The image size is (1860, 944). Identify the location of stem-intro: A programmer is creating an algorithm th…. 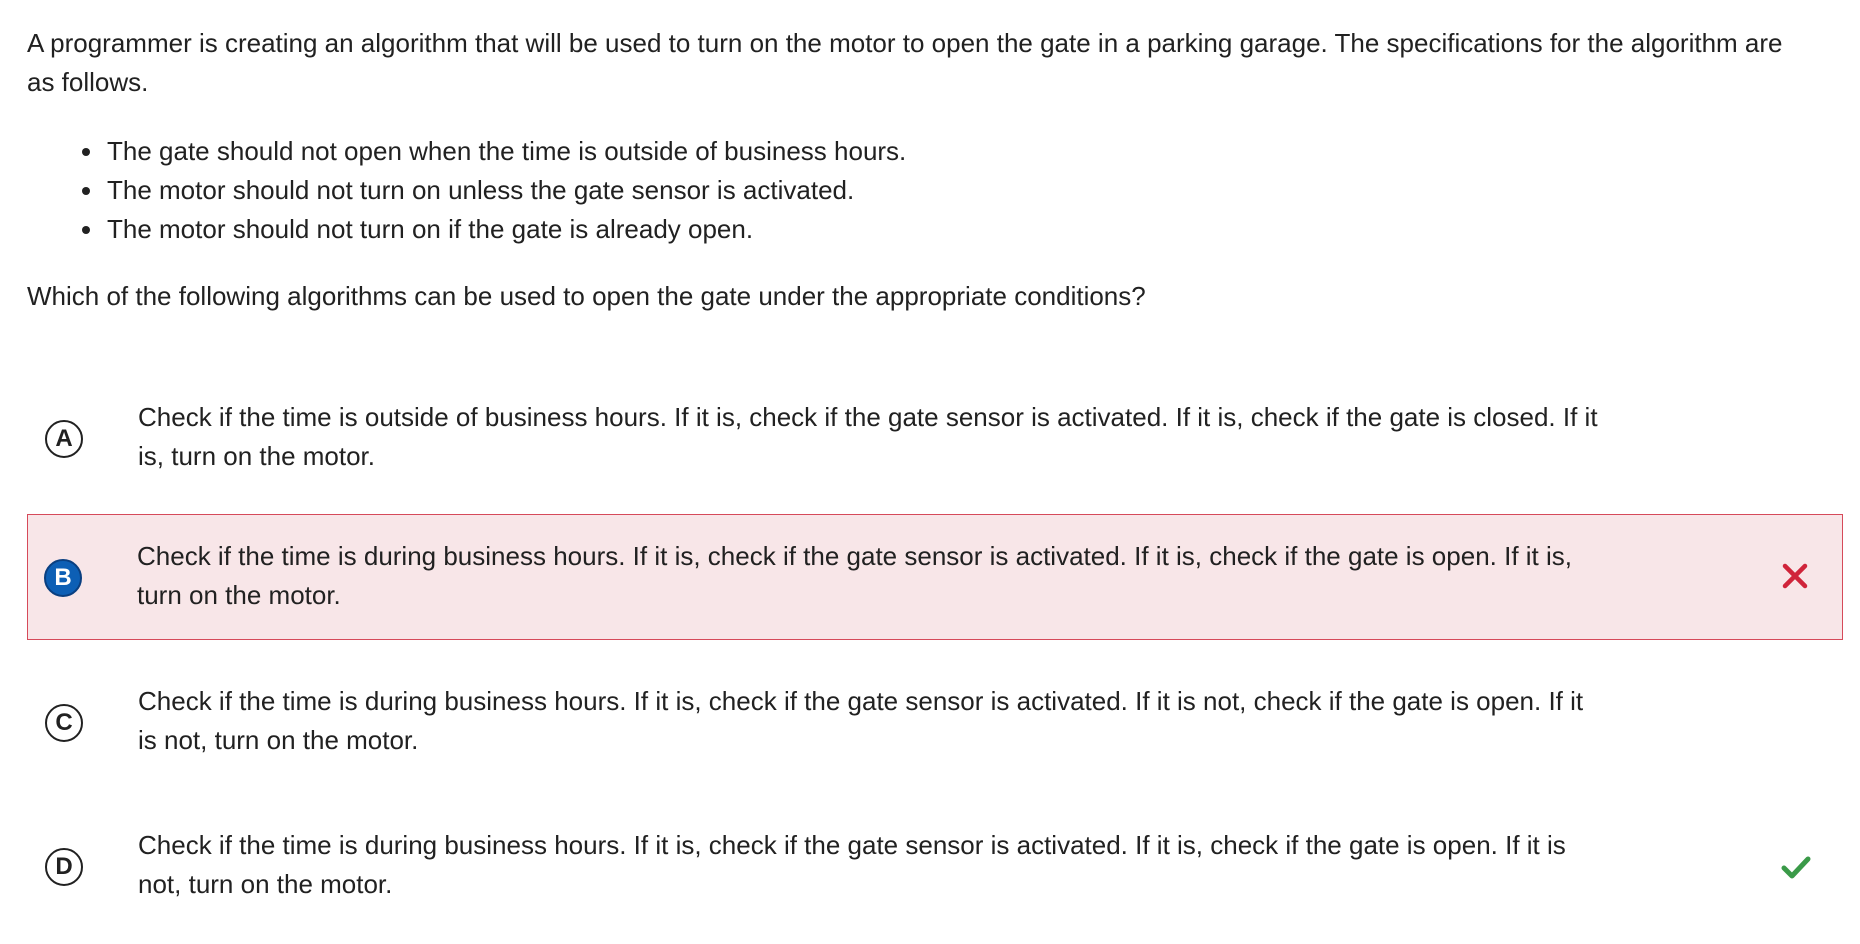
(905, 62).